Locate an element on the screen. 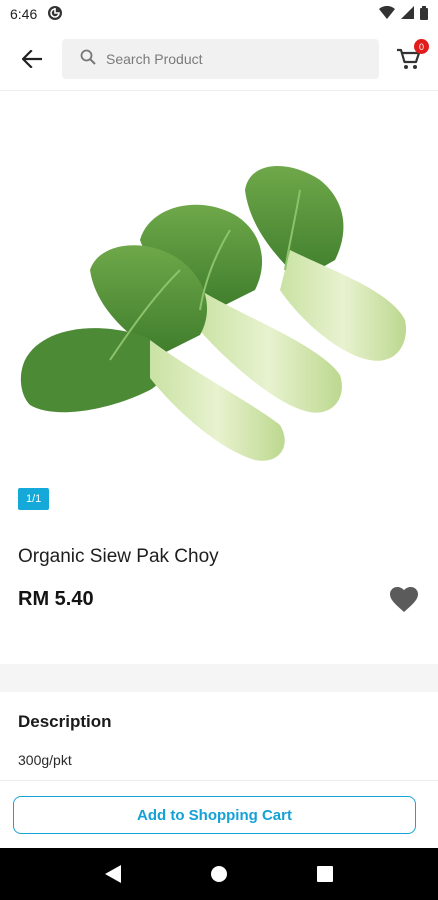 Image resolution: width=438 pixels, height=900 pixels. wifi-icon is located at coordinates (387, 13).